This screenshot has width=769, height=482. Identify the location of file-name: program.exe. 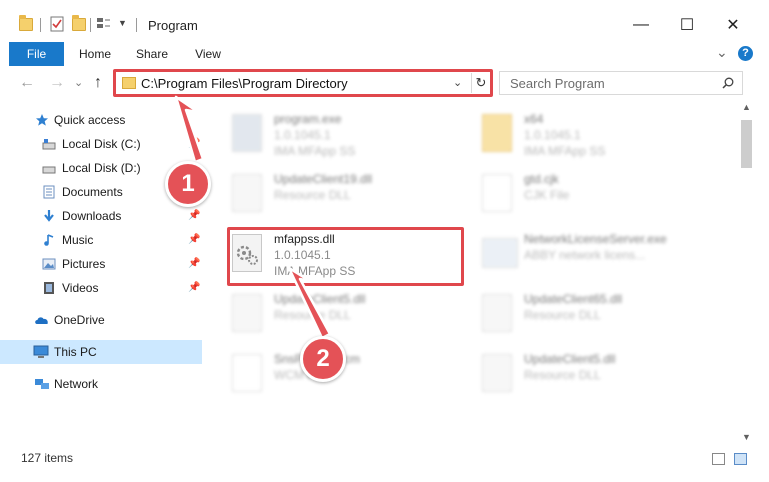
(308, 119).